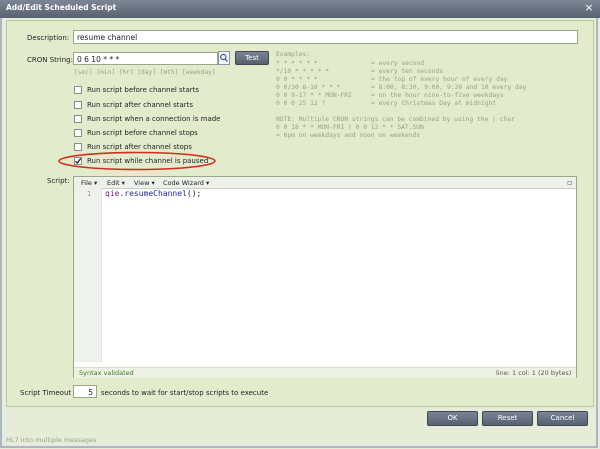 The image size is (600, 449). I want to click on cron-note-line3: = 6pm on weekdays and noon on weekends, so click(348, 135).